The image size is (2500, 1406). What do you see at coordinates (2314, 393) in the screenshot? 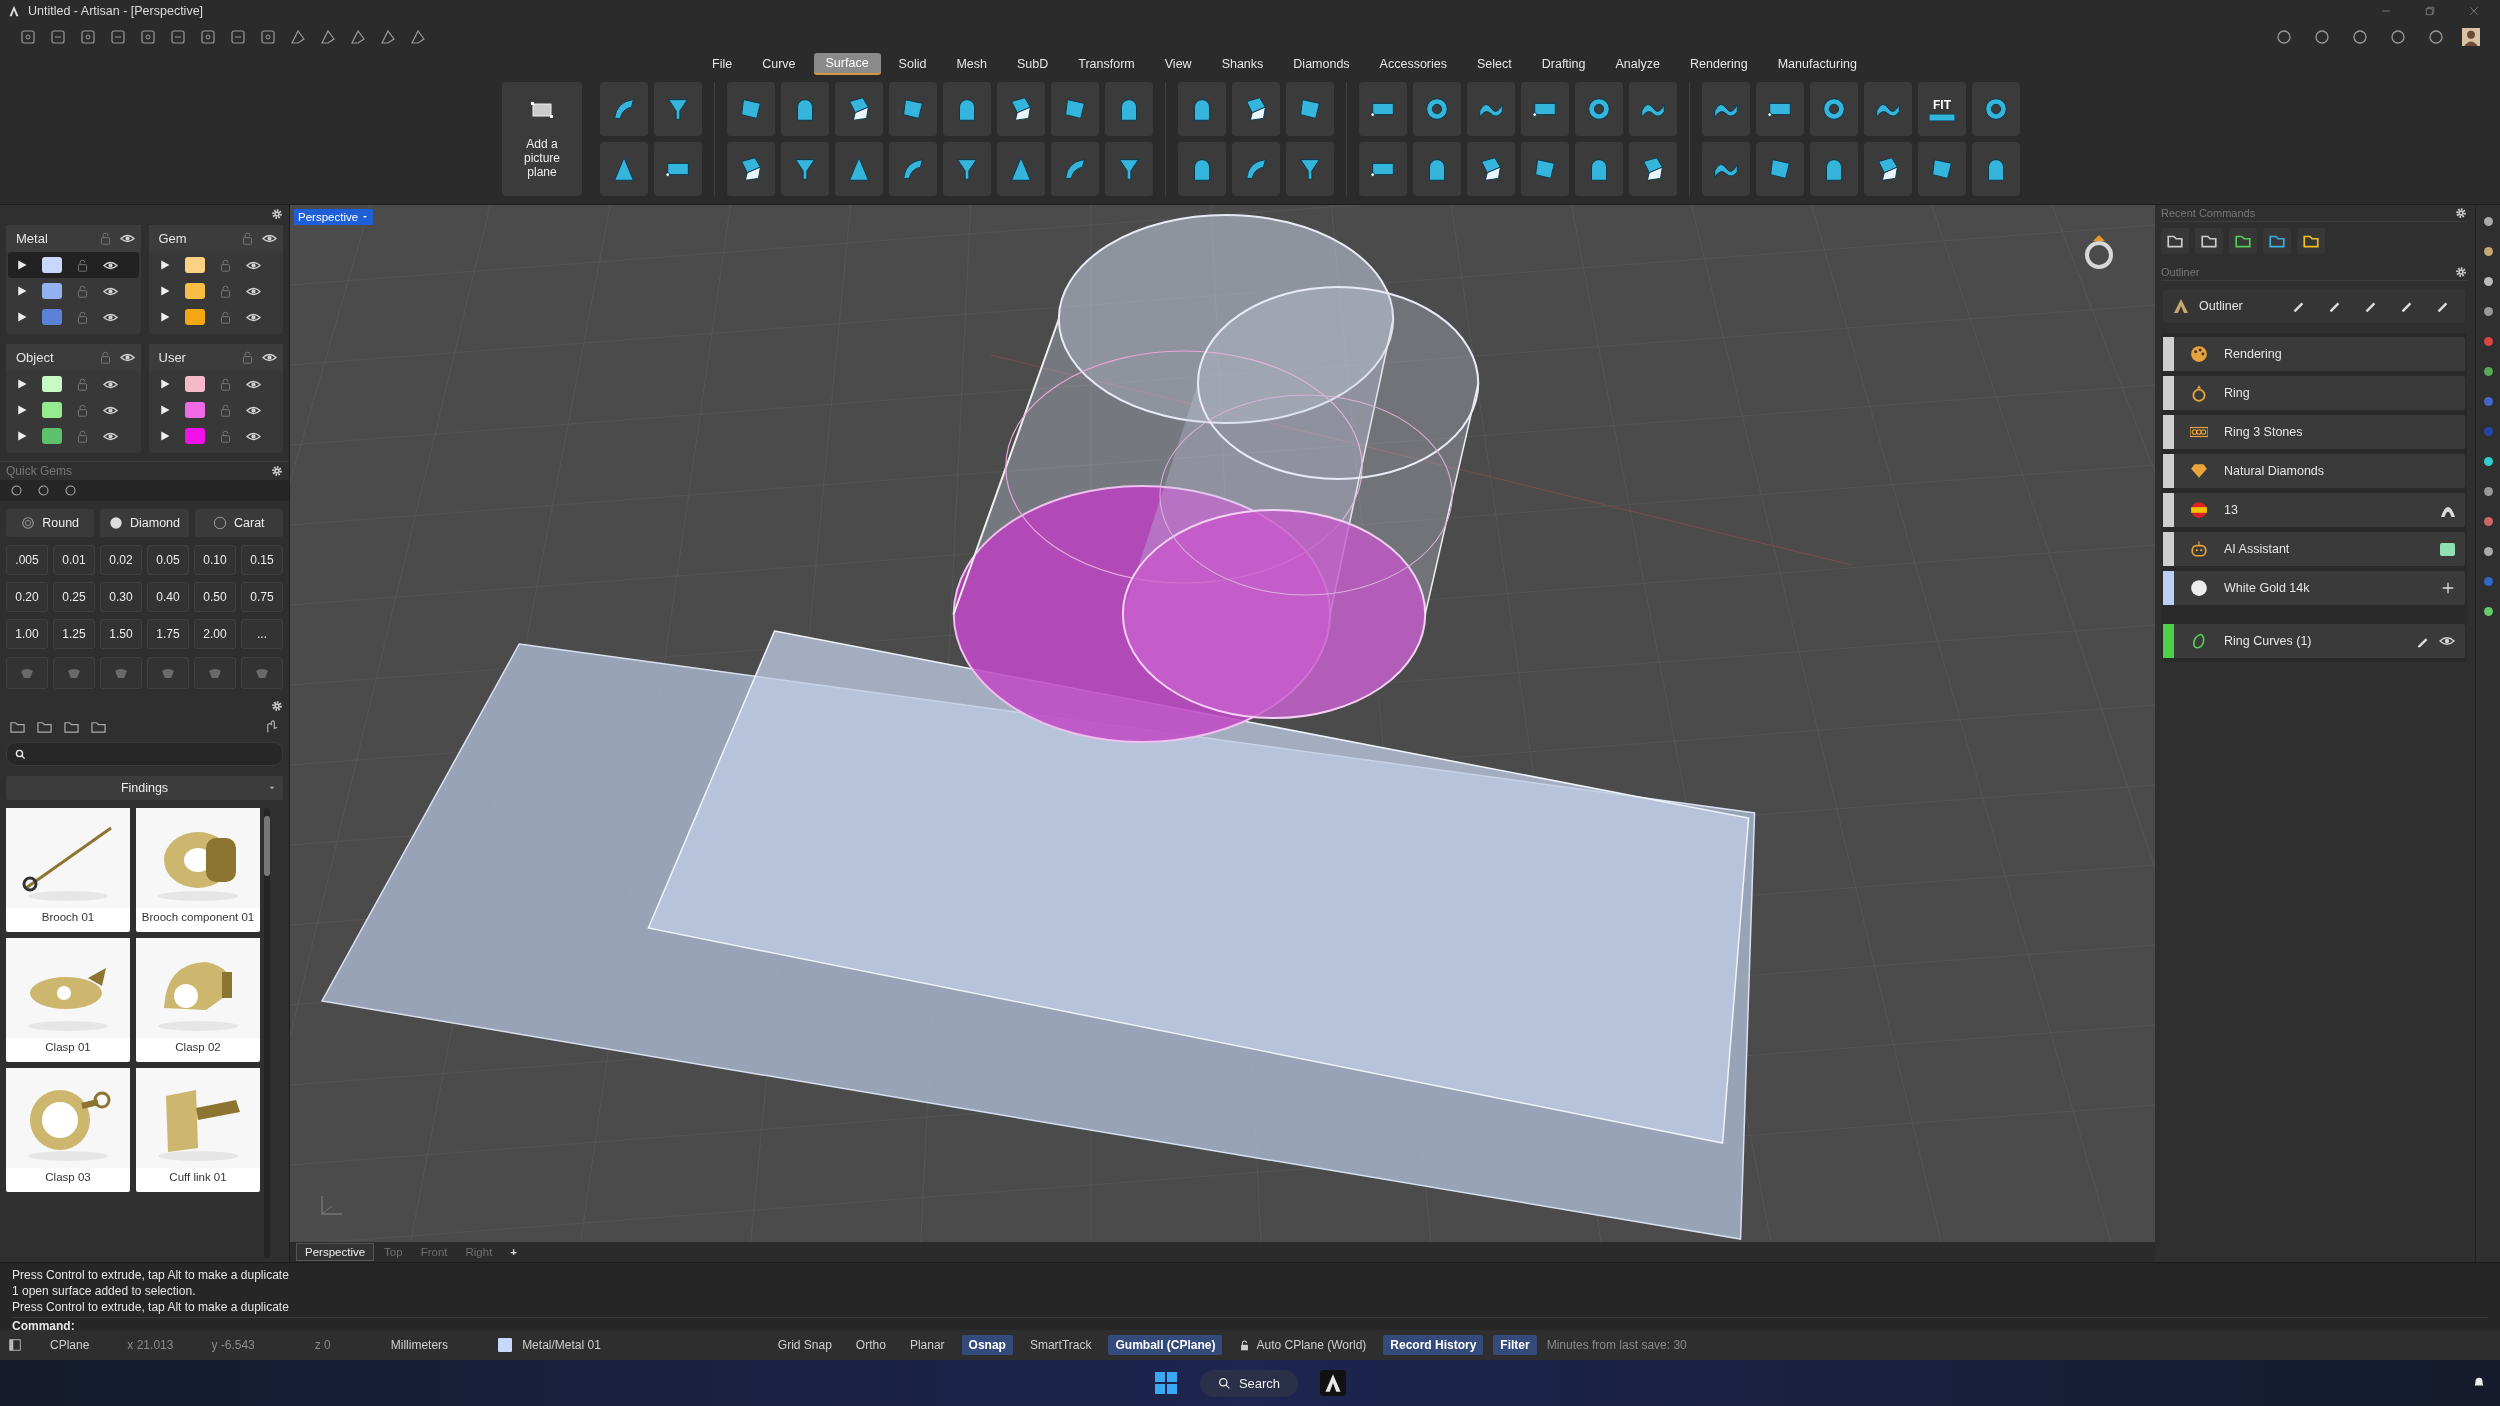
I see `outliner-item: Ring` at bounding box center [2314, 393].